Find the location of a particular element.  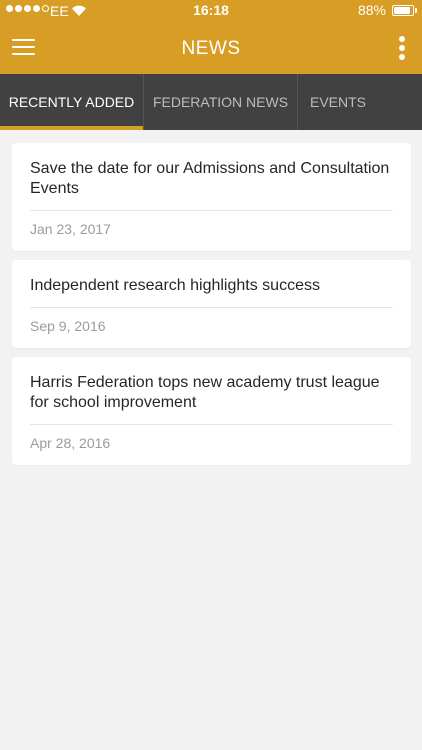

tab-events: EVENTS is located at coordinates (338, 102).